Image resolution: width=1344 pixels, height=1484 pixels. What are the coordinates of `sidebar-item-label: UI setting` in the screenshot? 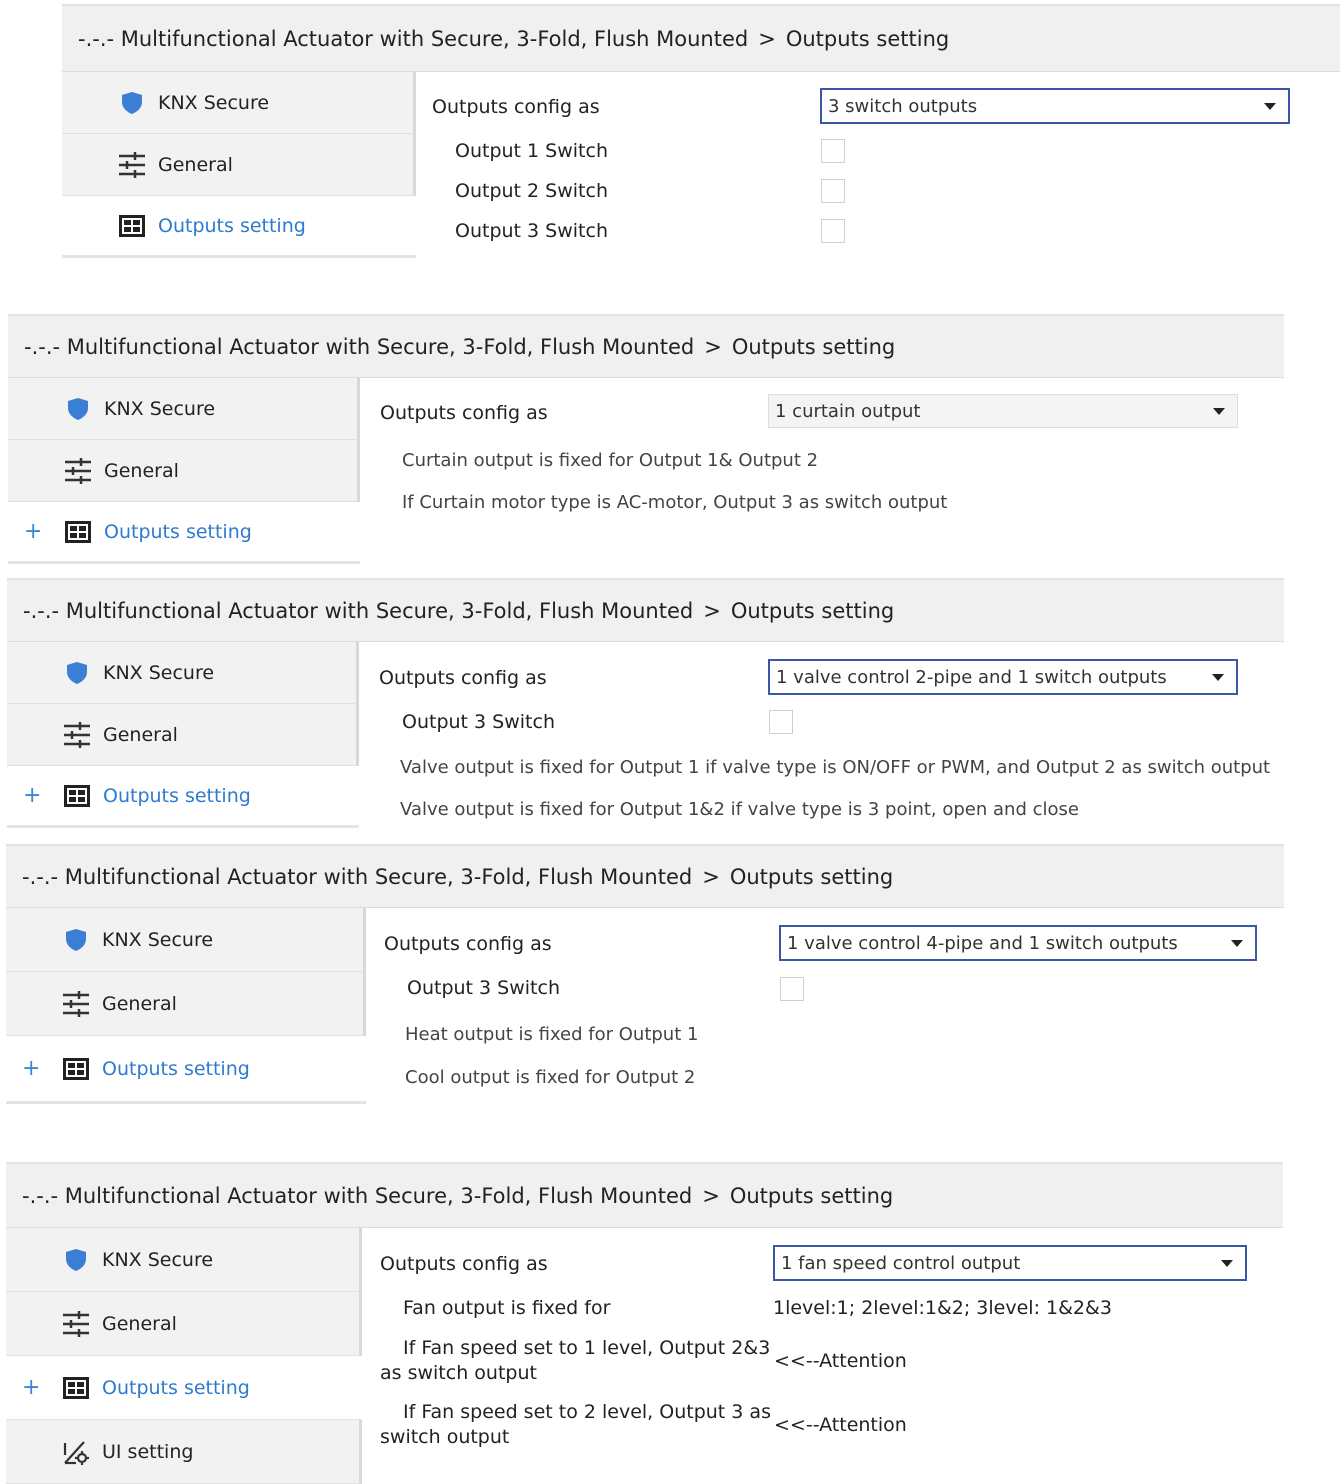 It's located at (148, 1451).